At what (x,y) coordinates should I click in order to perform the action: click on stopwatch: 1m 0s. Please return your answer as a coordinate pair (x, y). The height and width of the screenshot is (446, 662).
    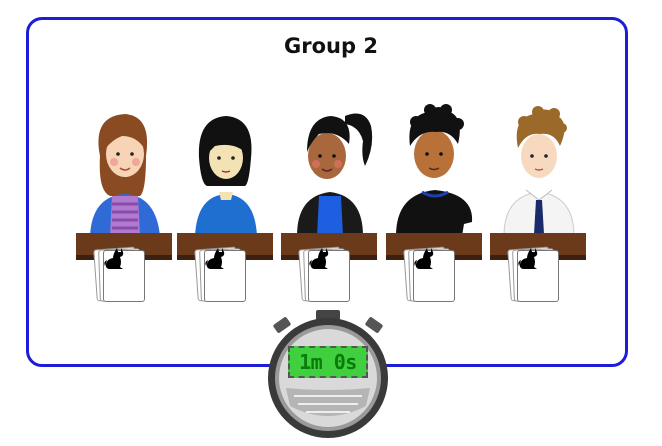
    Looking at the image, I should click on (328, 376).